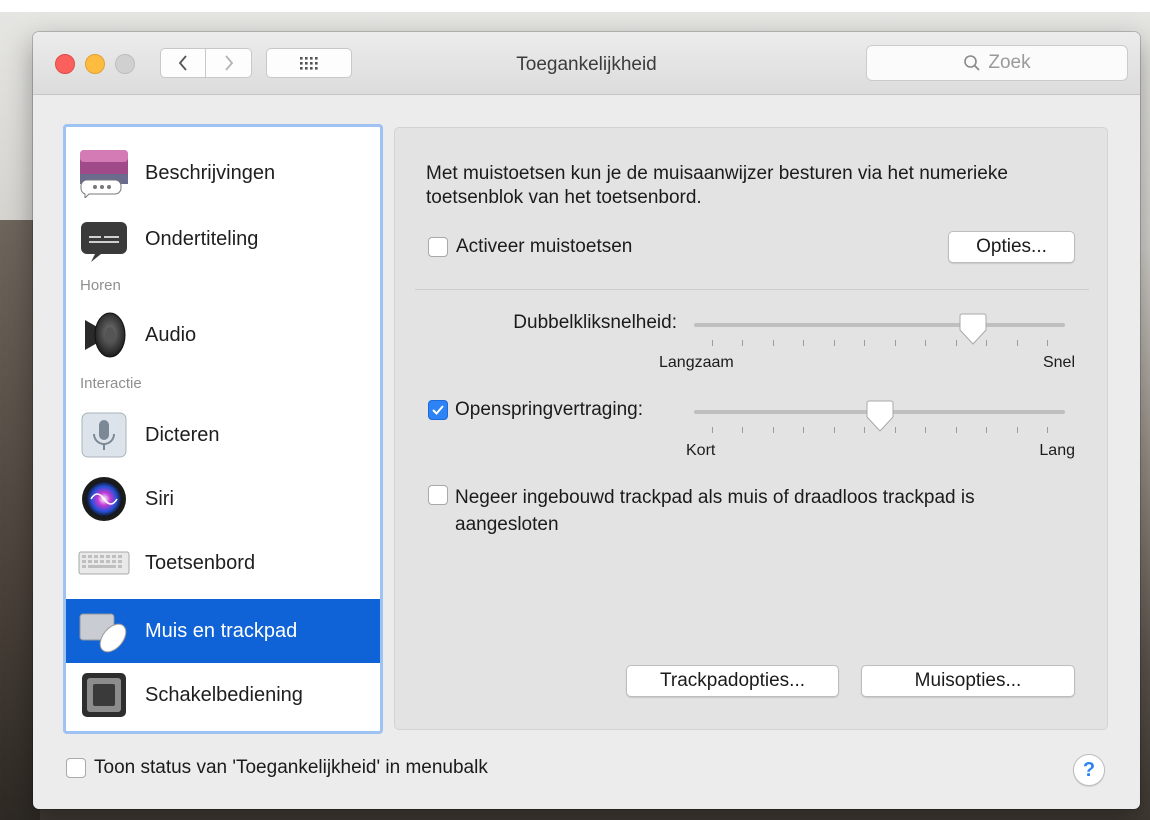  What do you see at coordinates (223, 435) in the screenshot?
I see `sidebar-item-dictation: Dicteren` at bounding box center [223, 435].